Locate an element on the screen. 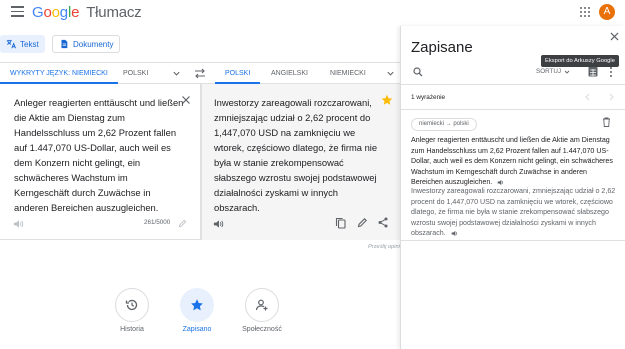  translate-icon is located at coordinates (11, 44).